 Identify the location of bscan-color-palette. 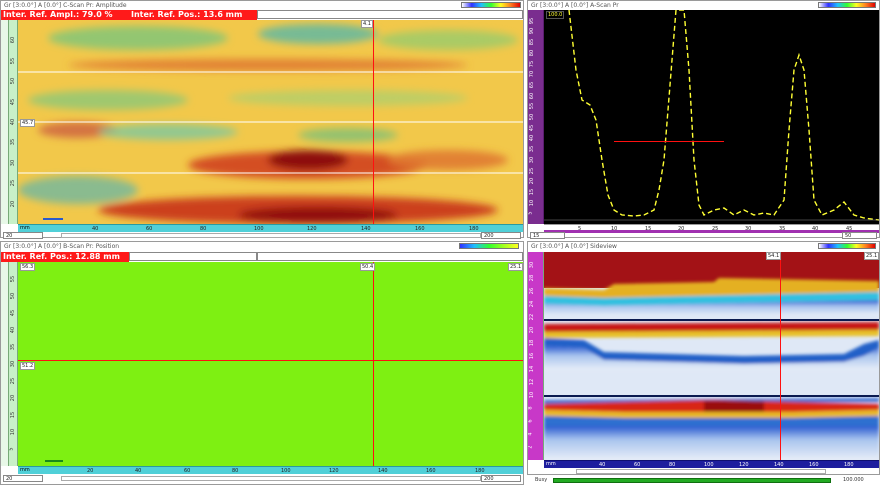
(489, 246).